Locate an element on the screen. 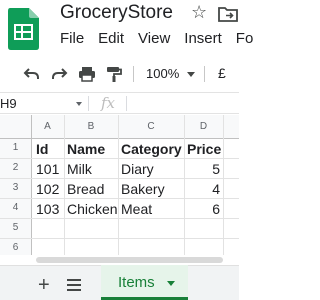  row-header-5: 5 is located at coordinates (15, 228).